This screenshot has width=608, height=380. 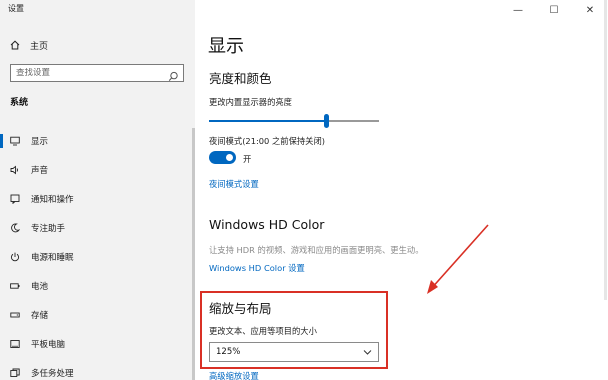 I want to click on night-mode-settings-link: 夜间模式设置, so click(x=234, y=184).